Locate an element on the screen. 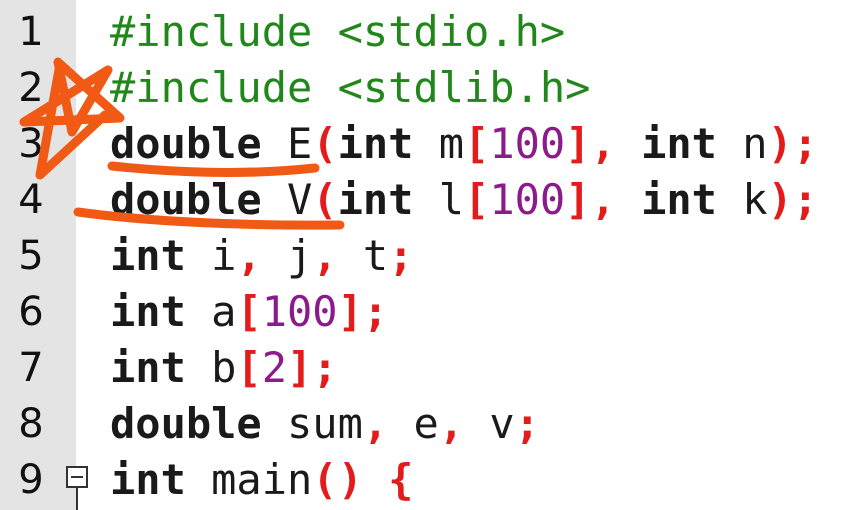  code-token: j is located at coordinates (287, 255).